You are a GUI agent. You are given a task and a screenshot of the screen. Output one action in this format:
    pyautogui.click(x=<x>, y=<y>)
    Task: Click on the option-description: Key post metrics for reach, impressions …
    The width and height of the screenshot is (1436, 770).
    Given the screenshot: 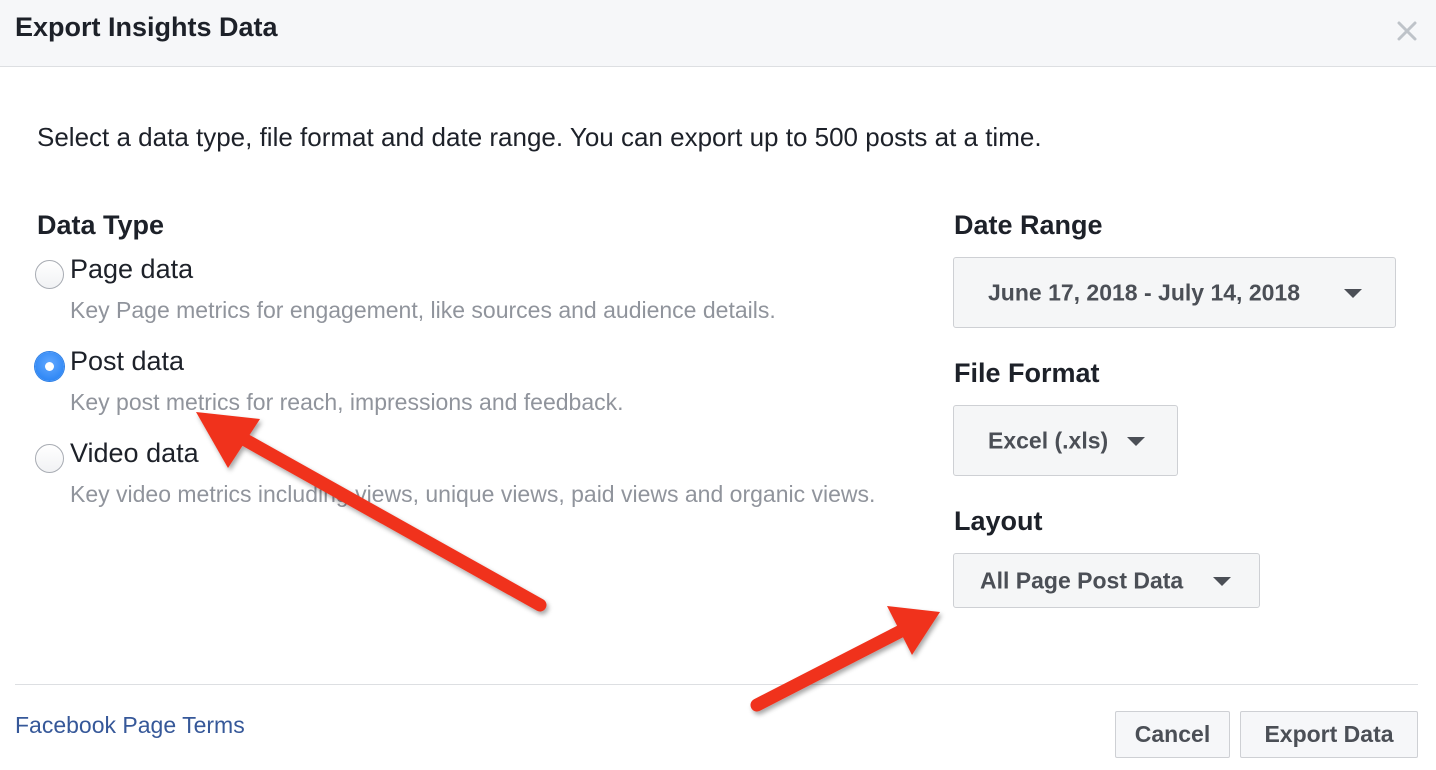 What is the action you would take?
    pyautogui.click(x=347, y=402)
    